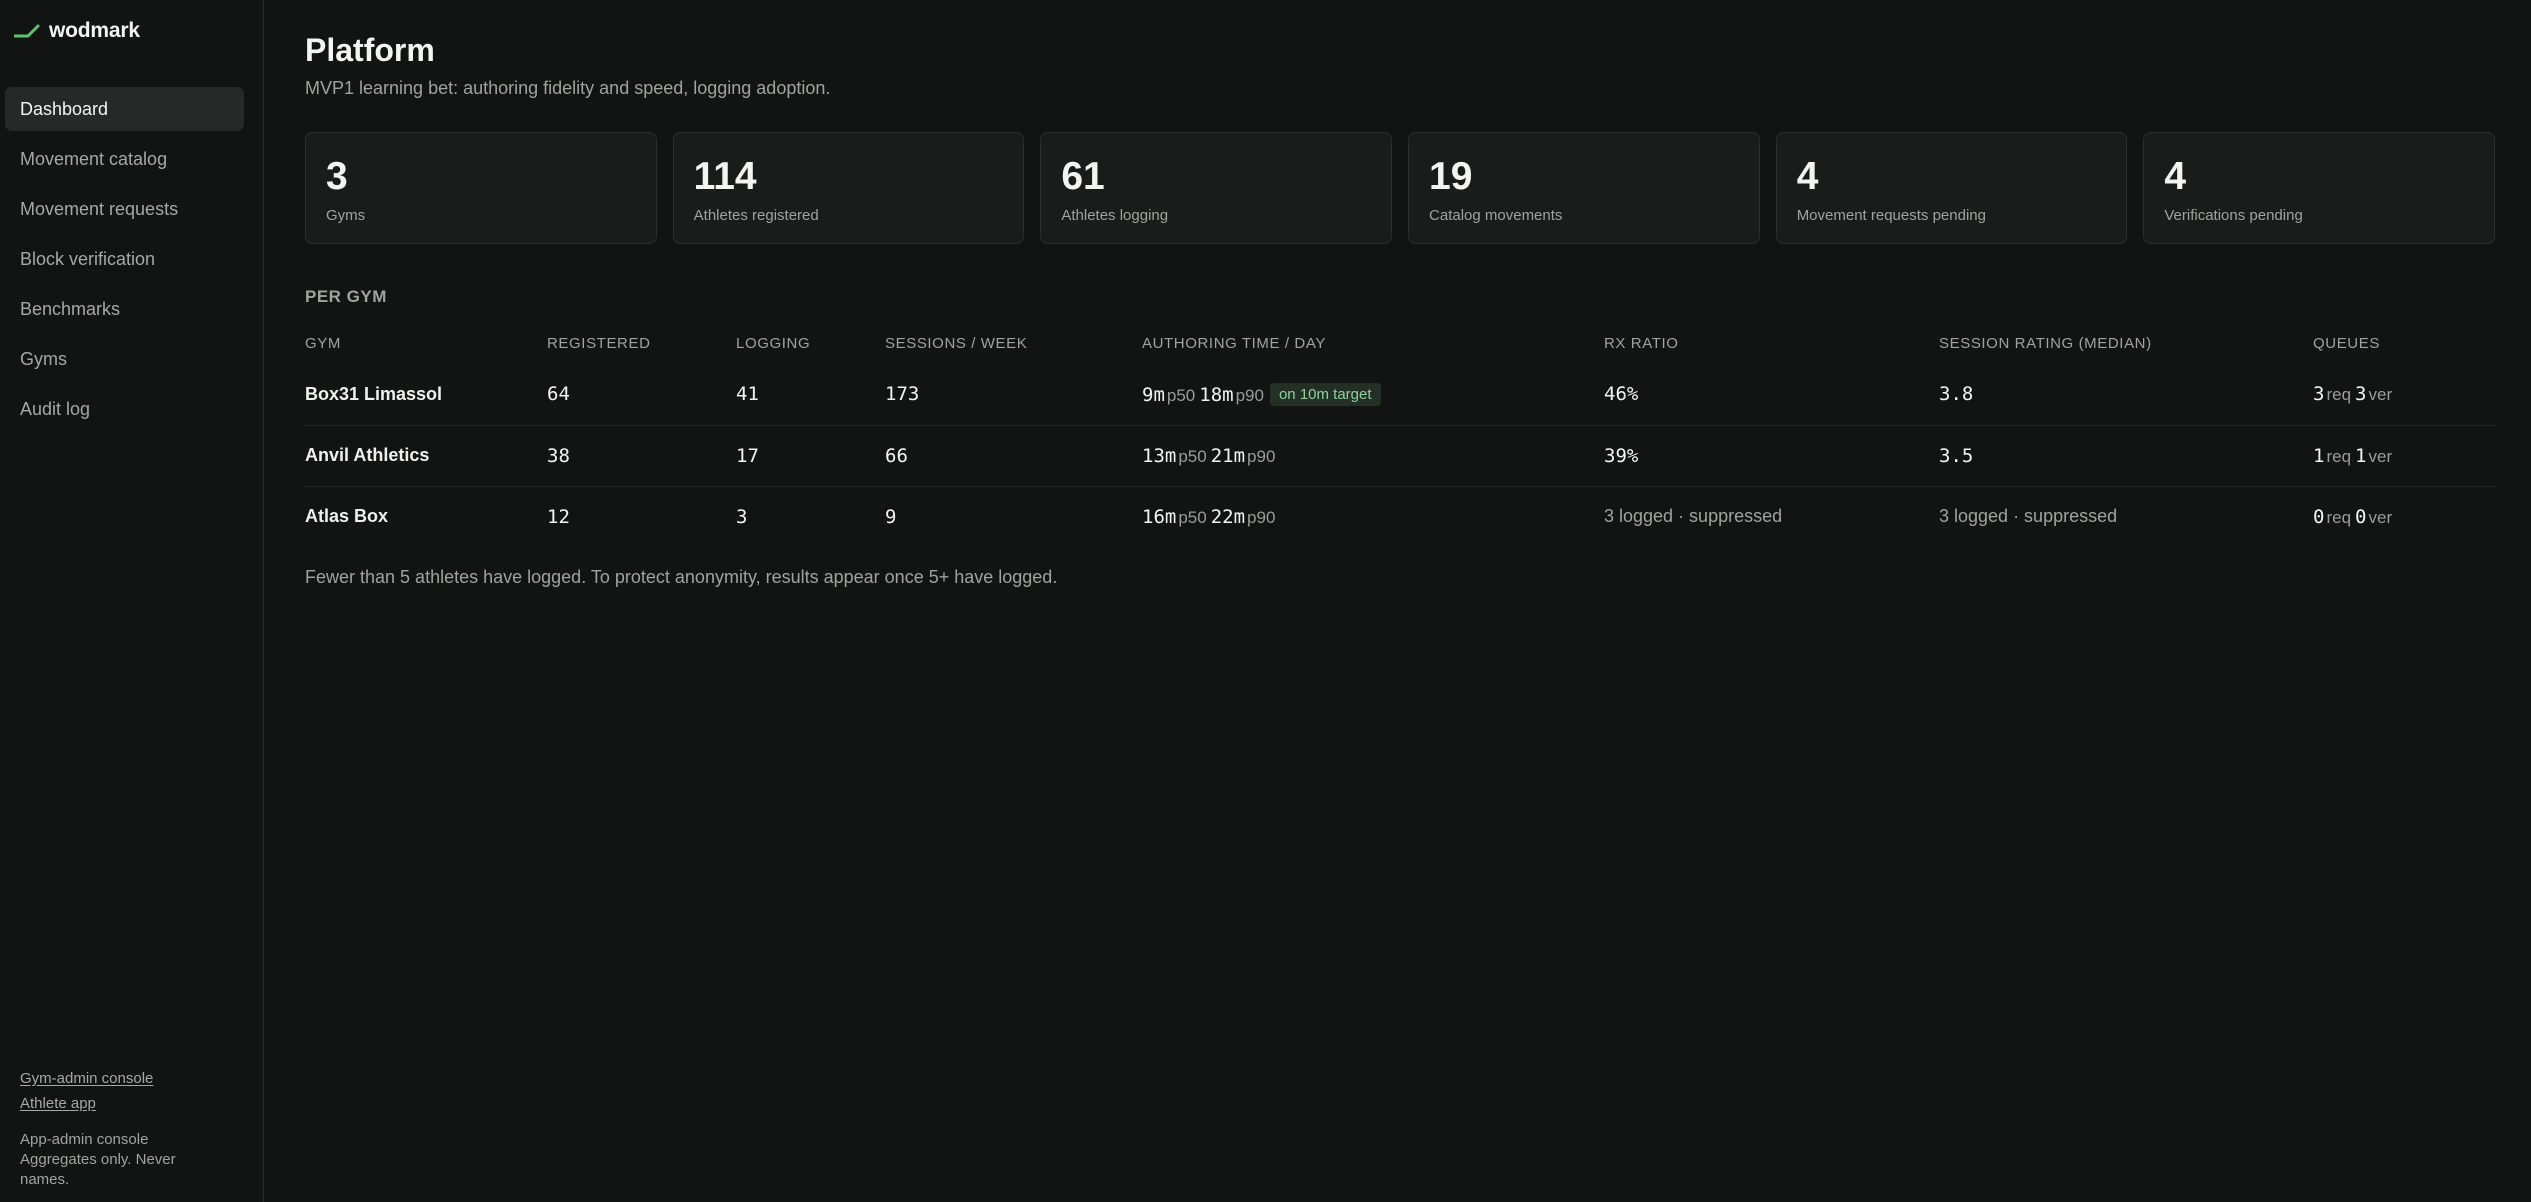 This screenshot has width=2531, height=1202. What do you see at coordinates (558, 394) in the screenshot?
I see `registered-value: 64` at bounding box center [558, 394].